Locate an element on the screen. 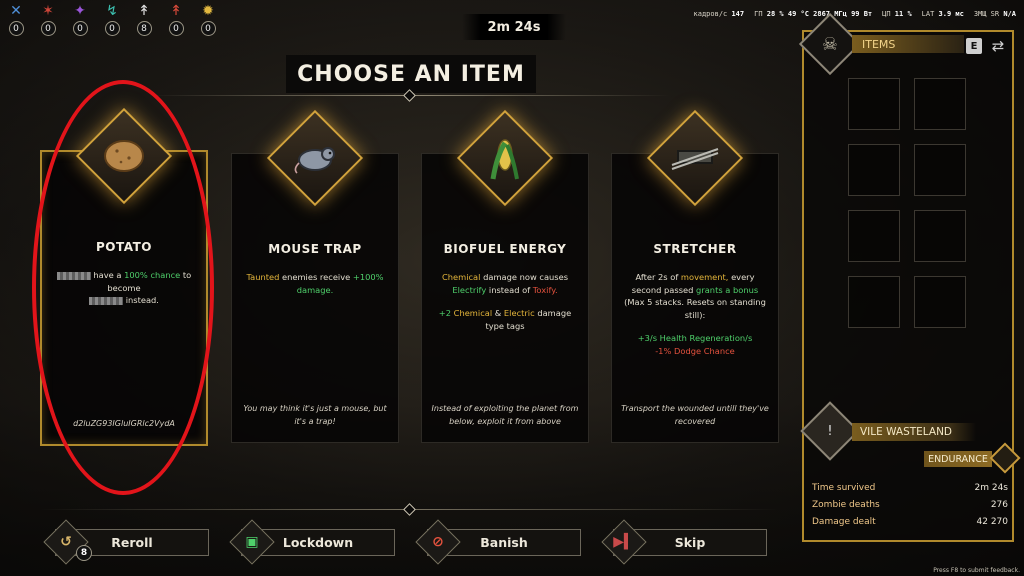 The image size is (1024, 576). card-title: MOUSE TRAP is located at coordinates (315, 249).